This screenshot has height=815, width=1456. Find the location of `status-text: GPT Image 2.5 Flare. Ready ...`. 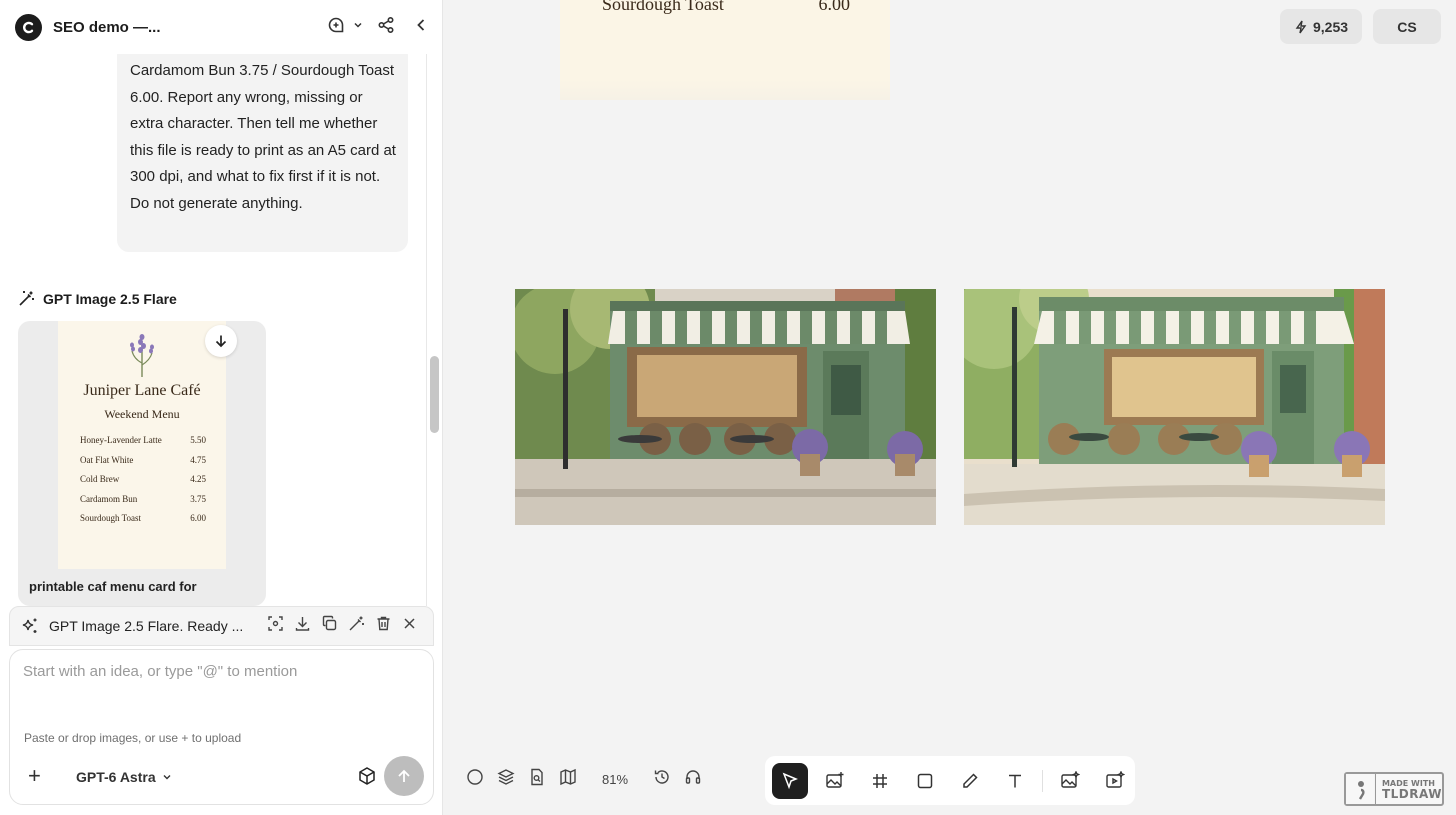

status-text: GPT Image 2.5 Flare. Ready ... is located at coordinates (146, 626).